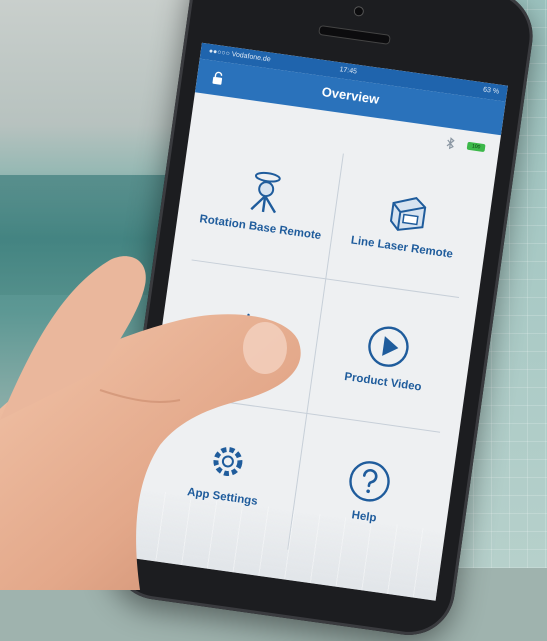  I want to click on tile-label: Line Laser Remote, so click(402, 247).